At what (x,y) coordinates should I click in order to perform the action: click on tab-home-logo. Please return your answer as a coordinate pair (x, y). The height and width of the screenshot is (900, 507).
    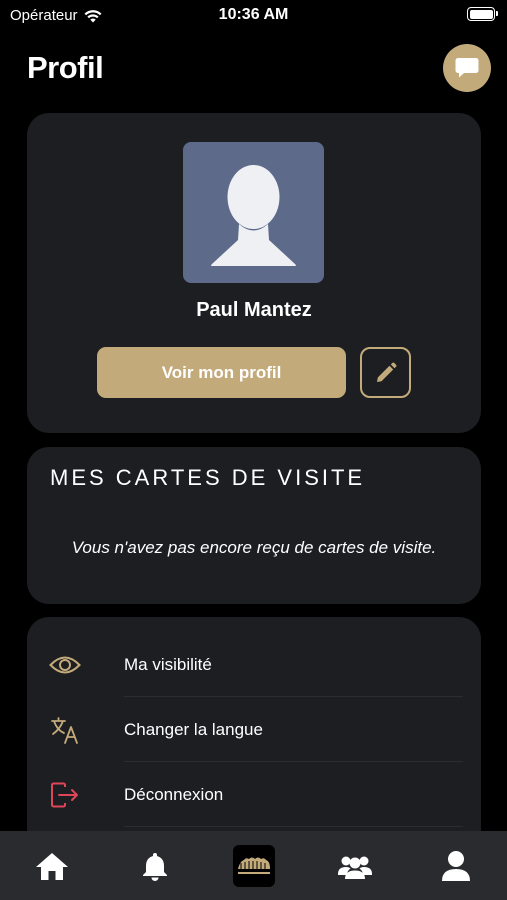
    Looking at the image, I should click on (254, 866).